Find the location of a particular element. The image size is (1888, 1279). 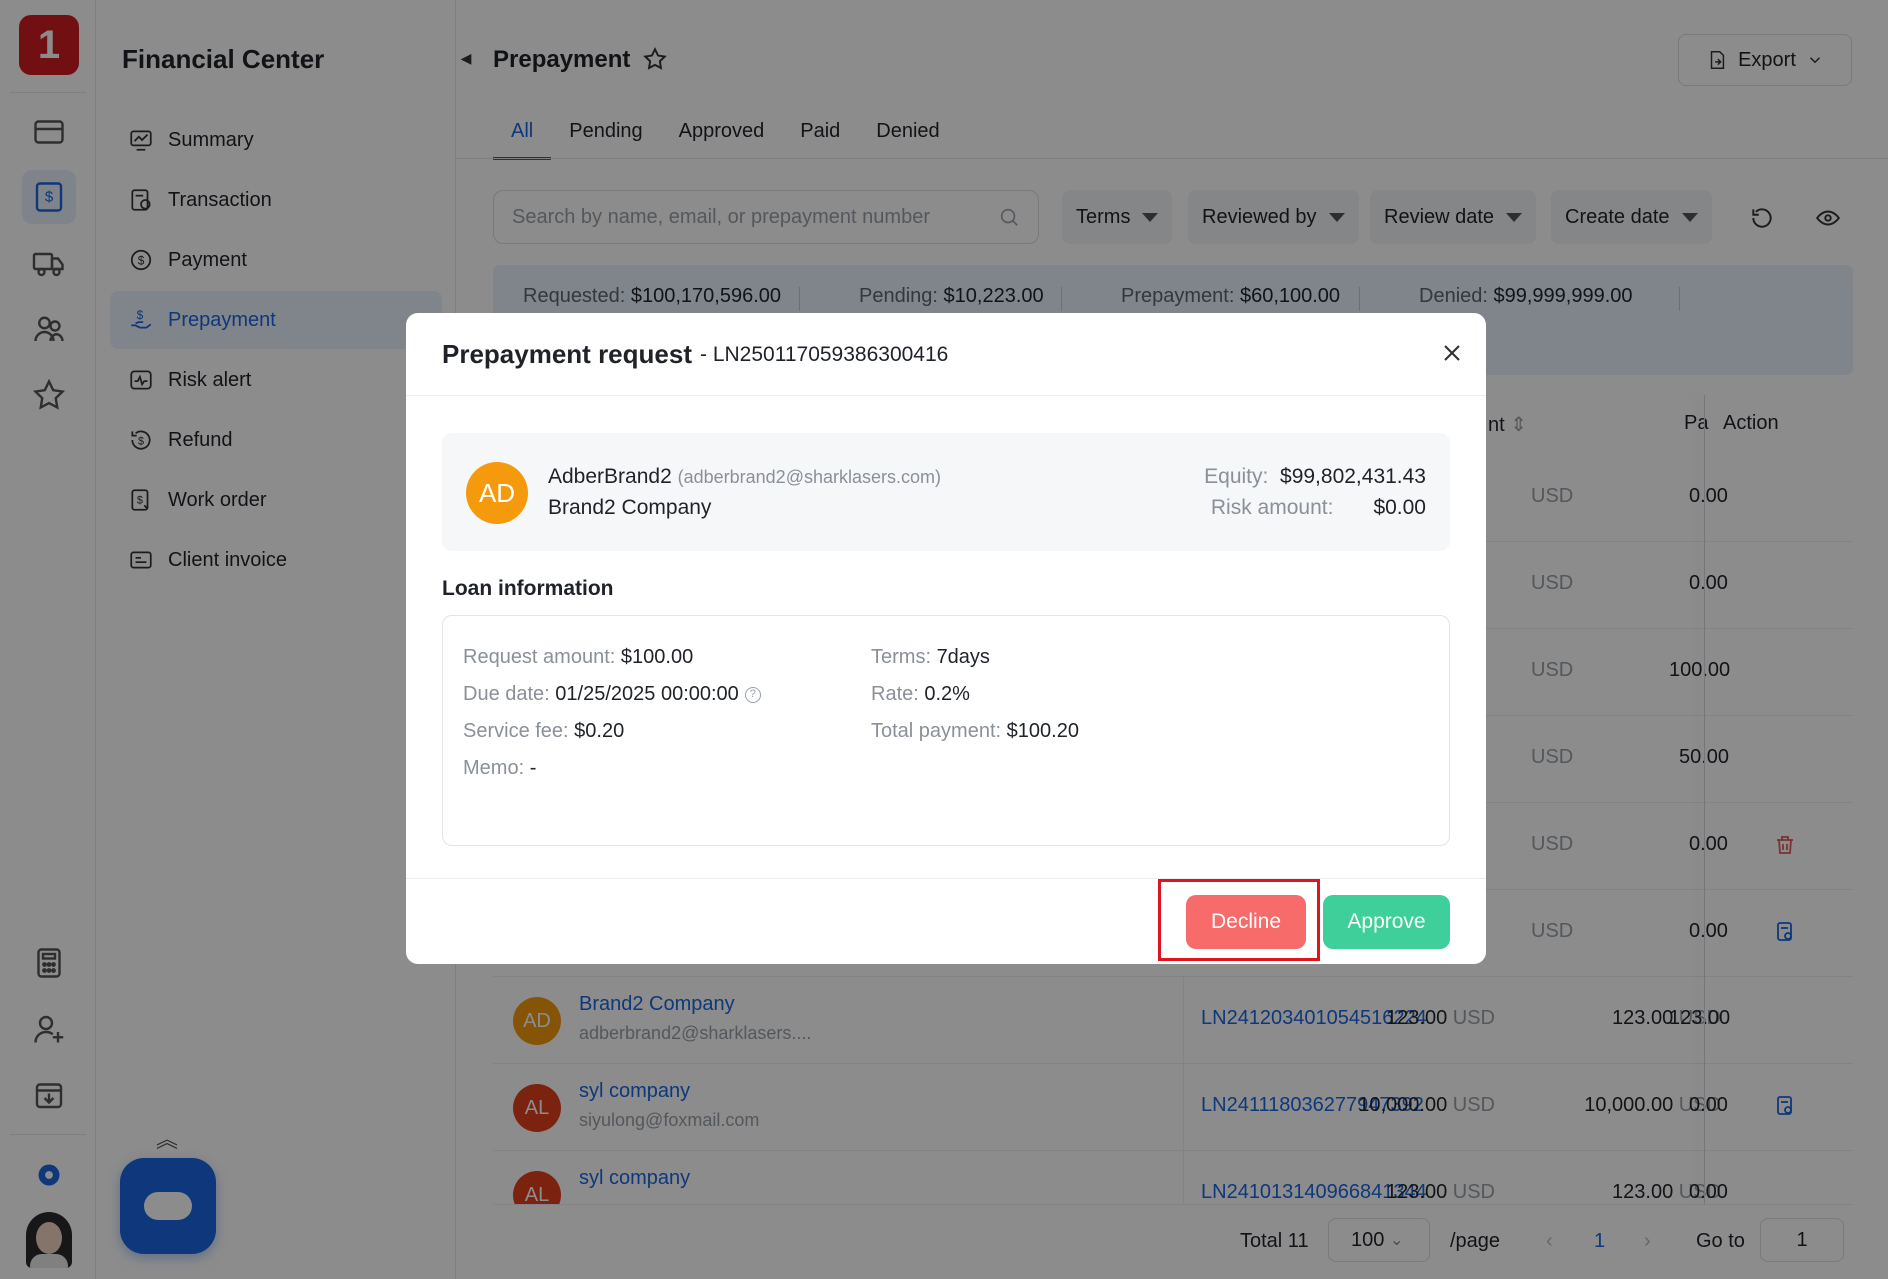

modal-footer-divider is located at coordinates (946, 878).